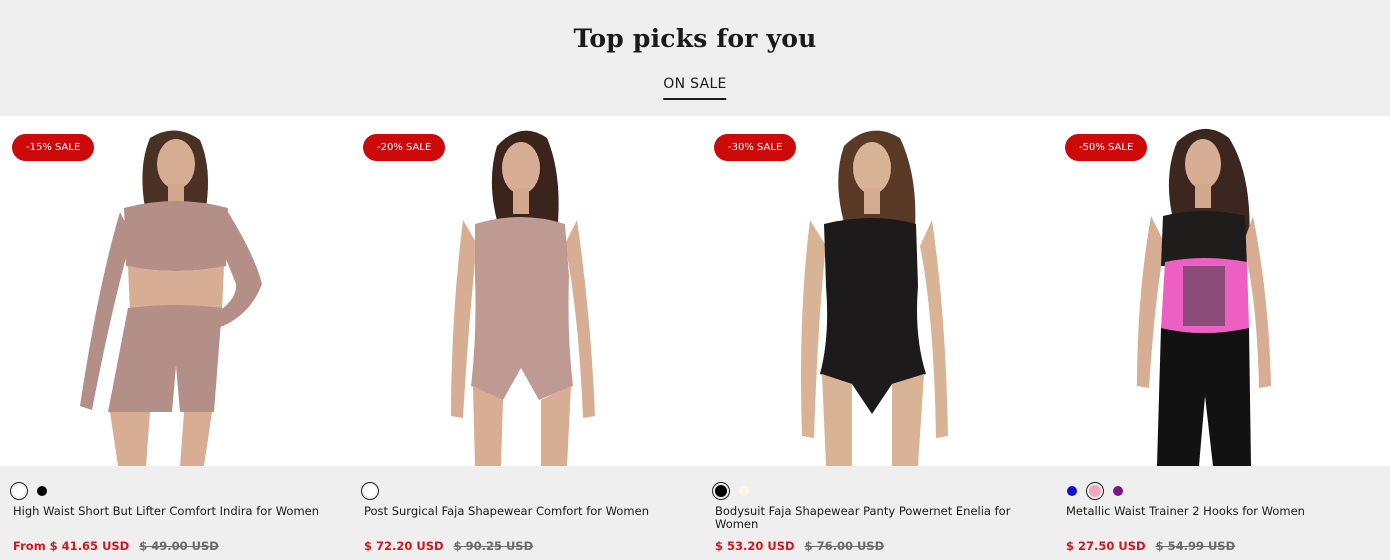  What do you see at coordinates (695, 38) in the screenshot?
I see `section-title: Top picks for you` at bounding box center [695, 38].